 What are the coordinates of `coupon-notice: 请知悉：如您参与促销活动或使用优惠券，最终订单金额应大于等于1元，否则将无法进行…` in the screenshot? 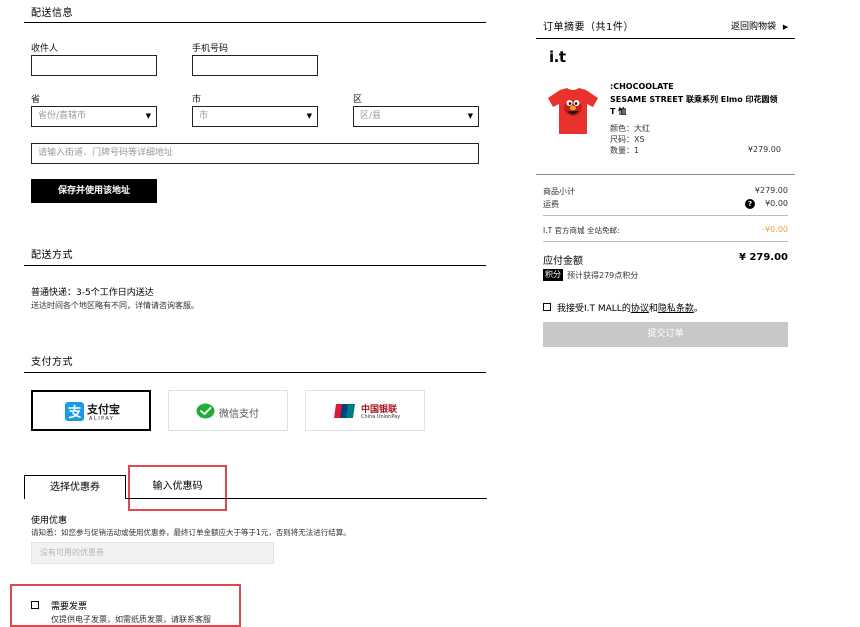 It's located at (191, 532).